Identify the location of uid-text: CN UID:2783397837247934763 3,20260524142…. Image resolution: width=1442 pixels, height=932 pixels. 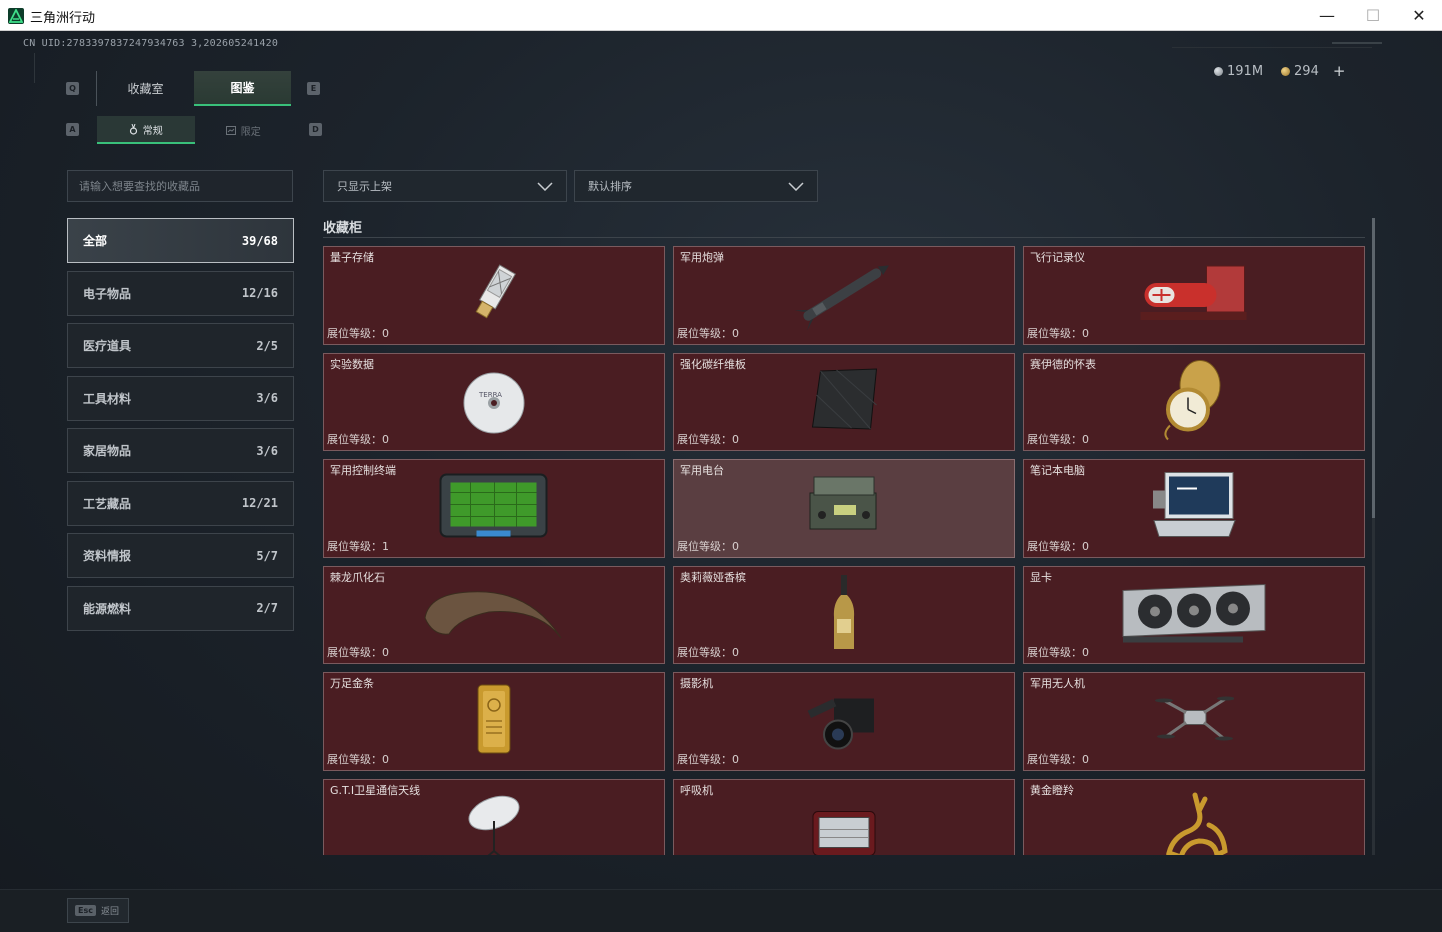
(151, 43).